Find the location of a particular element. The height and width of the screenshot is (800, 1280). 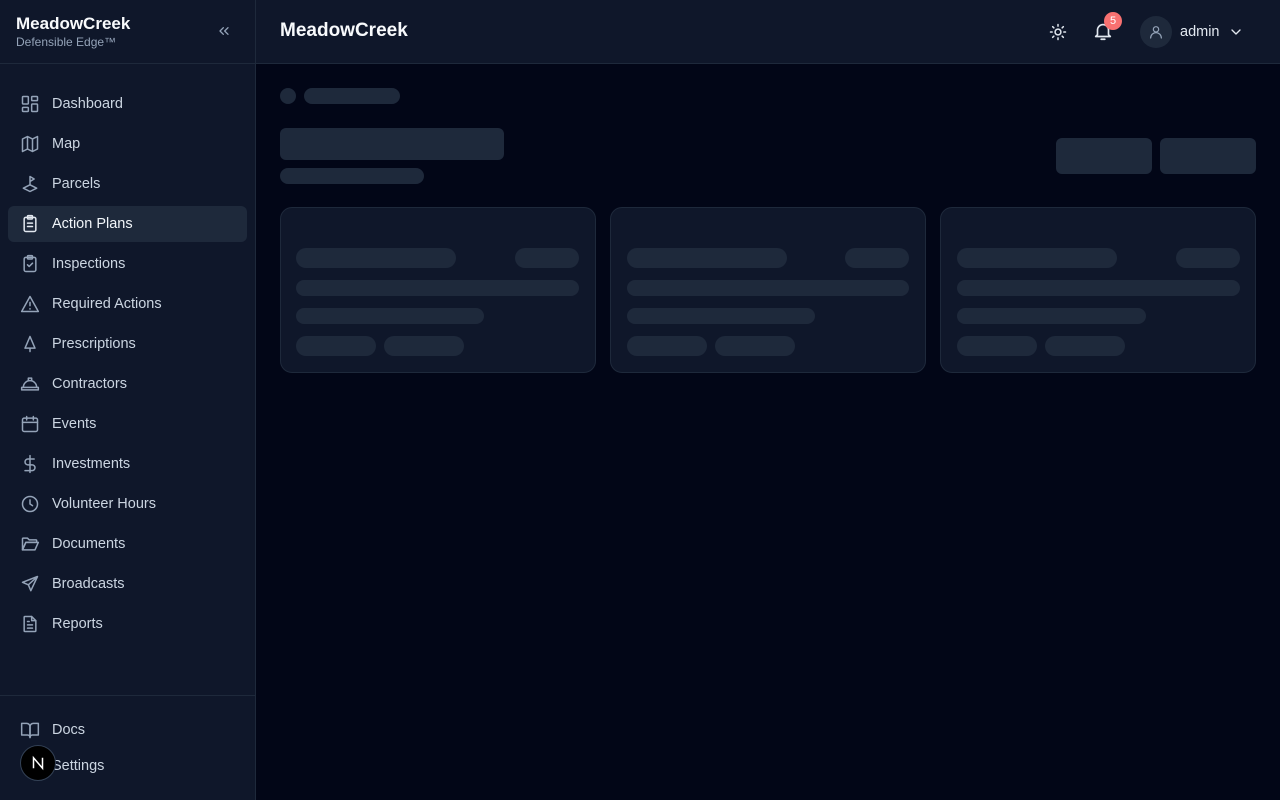

sidebar-item-events: Events is located at coordinates (127, 424).